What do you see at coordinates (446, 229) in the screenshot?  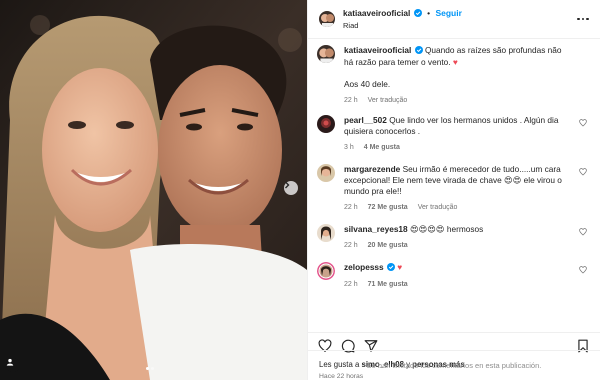 I see `comment-text: 😍😍😍😍 hermosos` at bounding box center [446, 229].